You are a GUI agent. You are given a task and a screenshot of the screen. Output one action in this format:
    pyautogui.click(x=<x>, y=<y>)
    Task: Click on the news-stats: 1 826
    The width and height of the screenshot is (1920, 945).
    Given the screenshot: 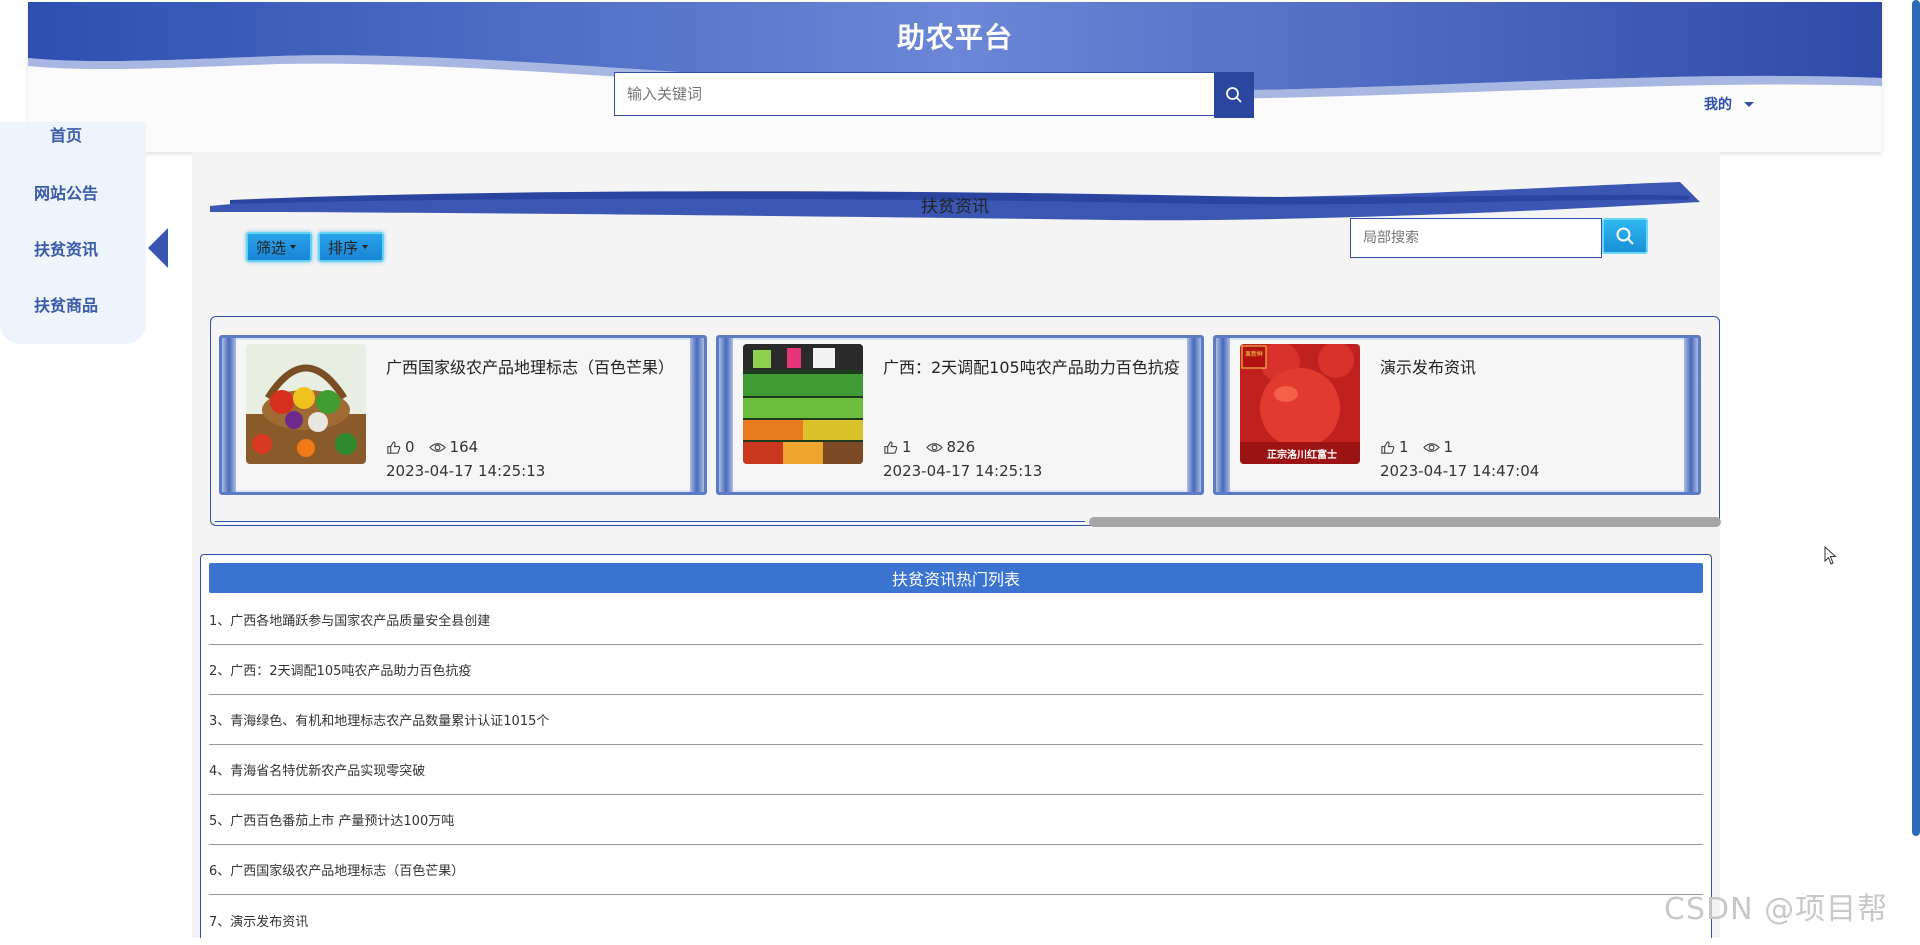 What is the action you would take?
    pyautogui.click(x=929, y=447)
    